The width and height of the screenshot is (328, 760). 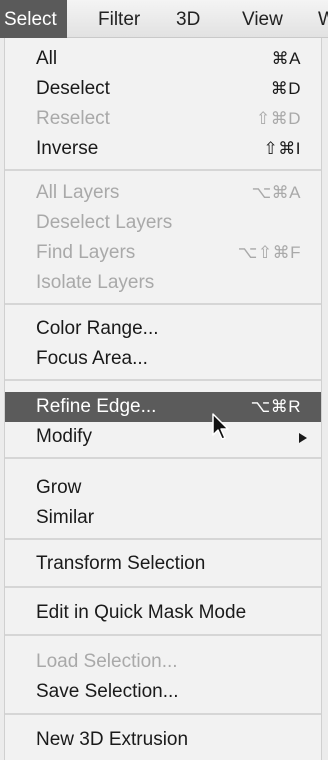 I want to click on menu-item-label: New 3D Extrusion, so click(x=112, y=739).